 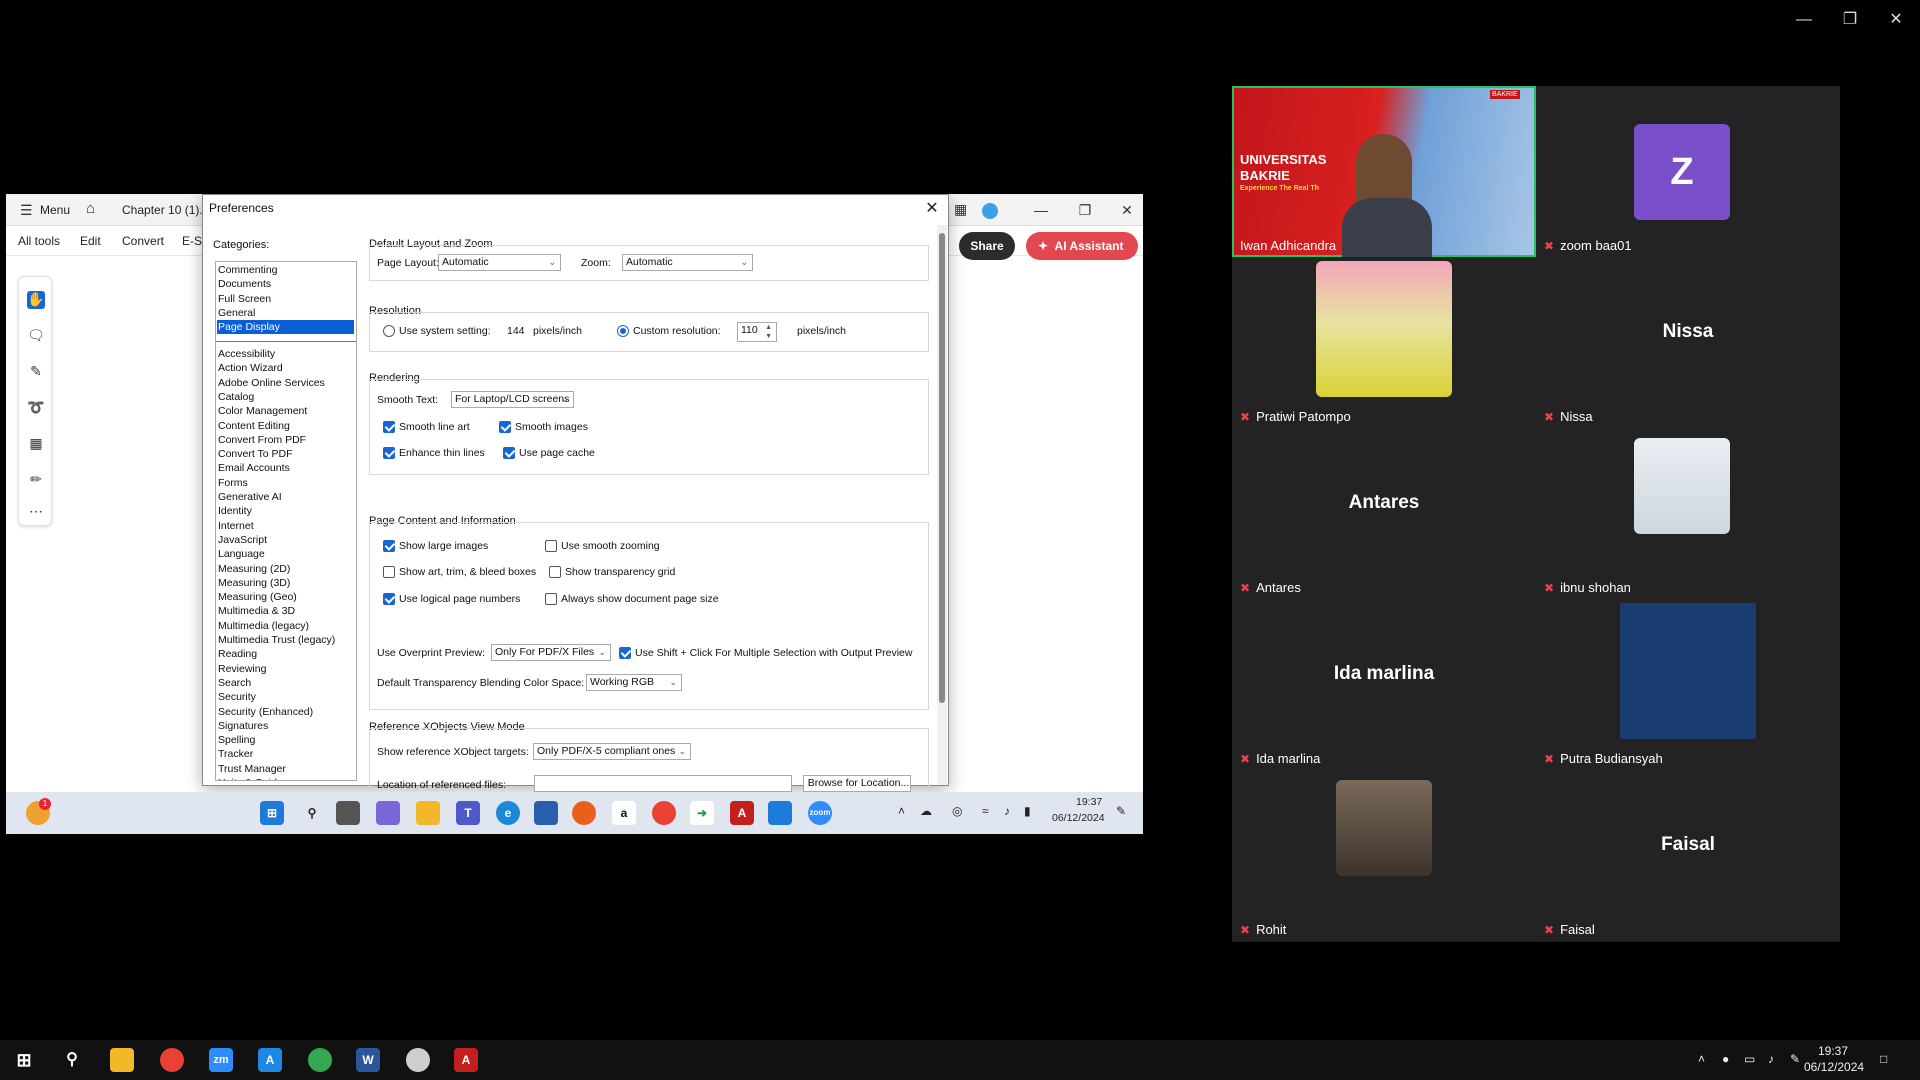 I want to click on category-item: Commenting, so click(x=248, y=270).